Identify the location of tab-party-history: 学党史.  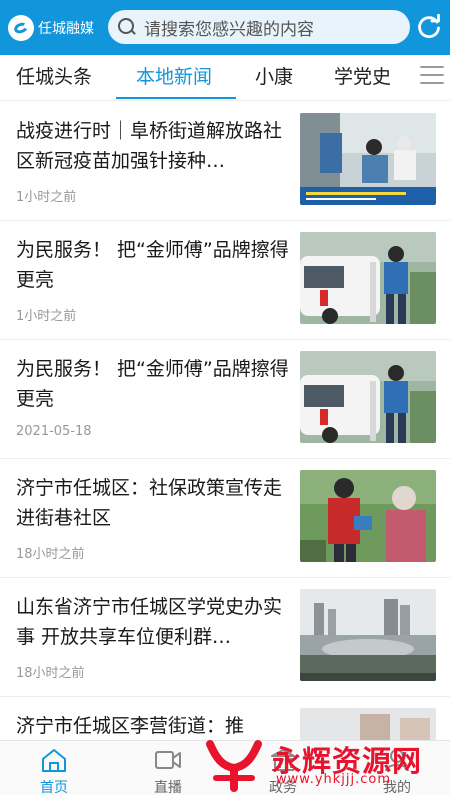
(362, 78).